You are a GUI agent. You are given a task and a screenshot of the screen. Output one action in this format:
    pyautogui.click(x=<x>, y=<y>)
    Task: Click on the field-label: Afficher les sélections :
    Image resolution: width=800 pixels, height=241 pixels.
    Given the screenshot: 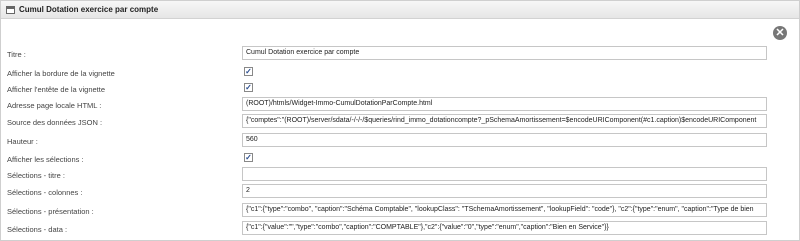 What is the action you would take?
    pyautogui.click(x=45, y=159)
    